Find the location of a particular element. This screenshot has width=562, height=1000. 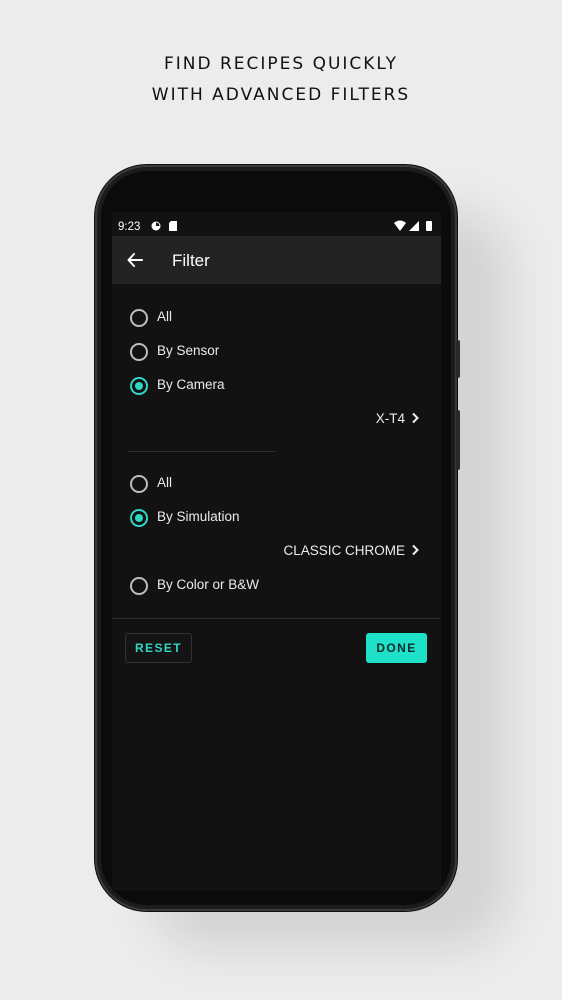

radio-label: By Simulation is located at coordinates (198, 516).